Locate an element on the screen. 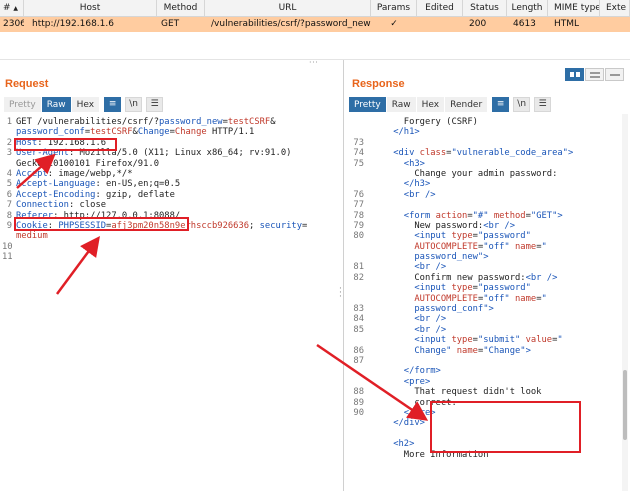 Image resolution: width=630 pixels, height=491 pixels. line-number: 7 is located at coordinates (9, 205).